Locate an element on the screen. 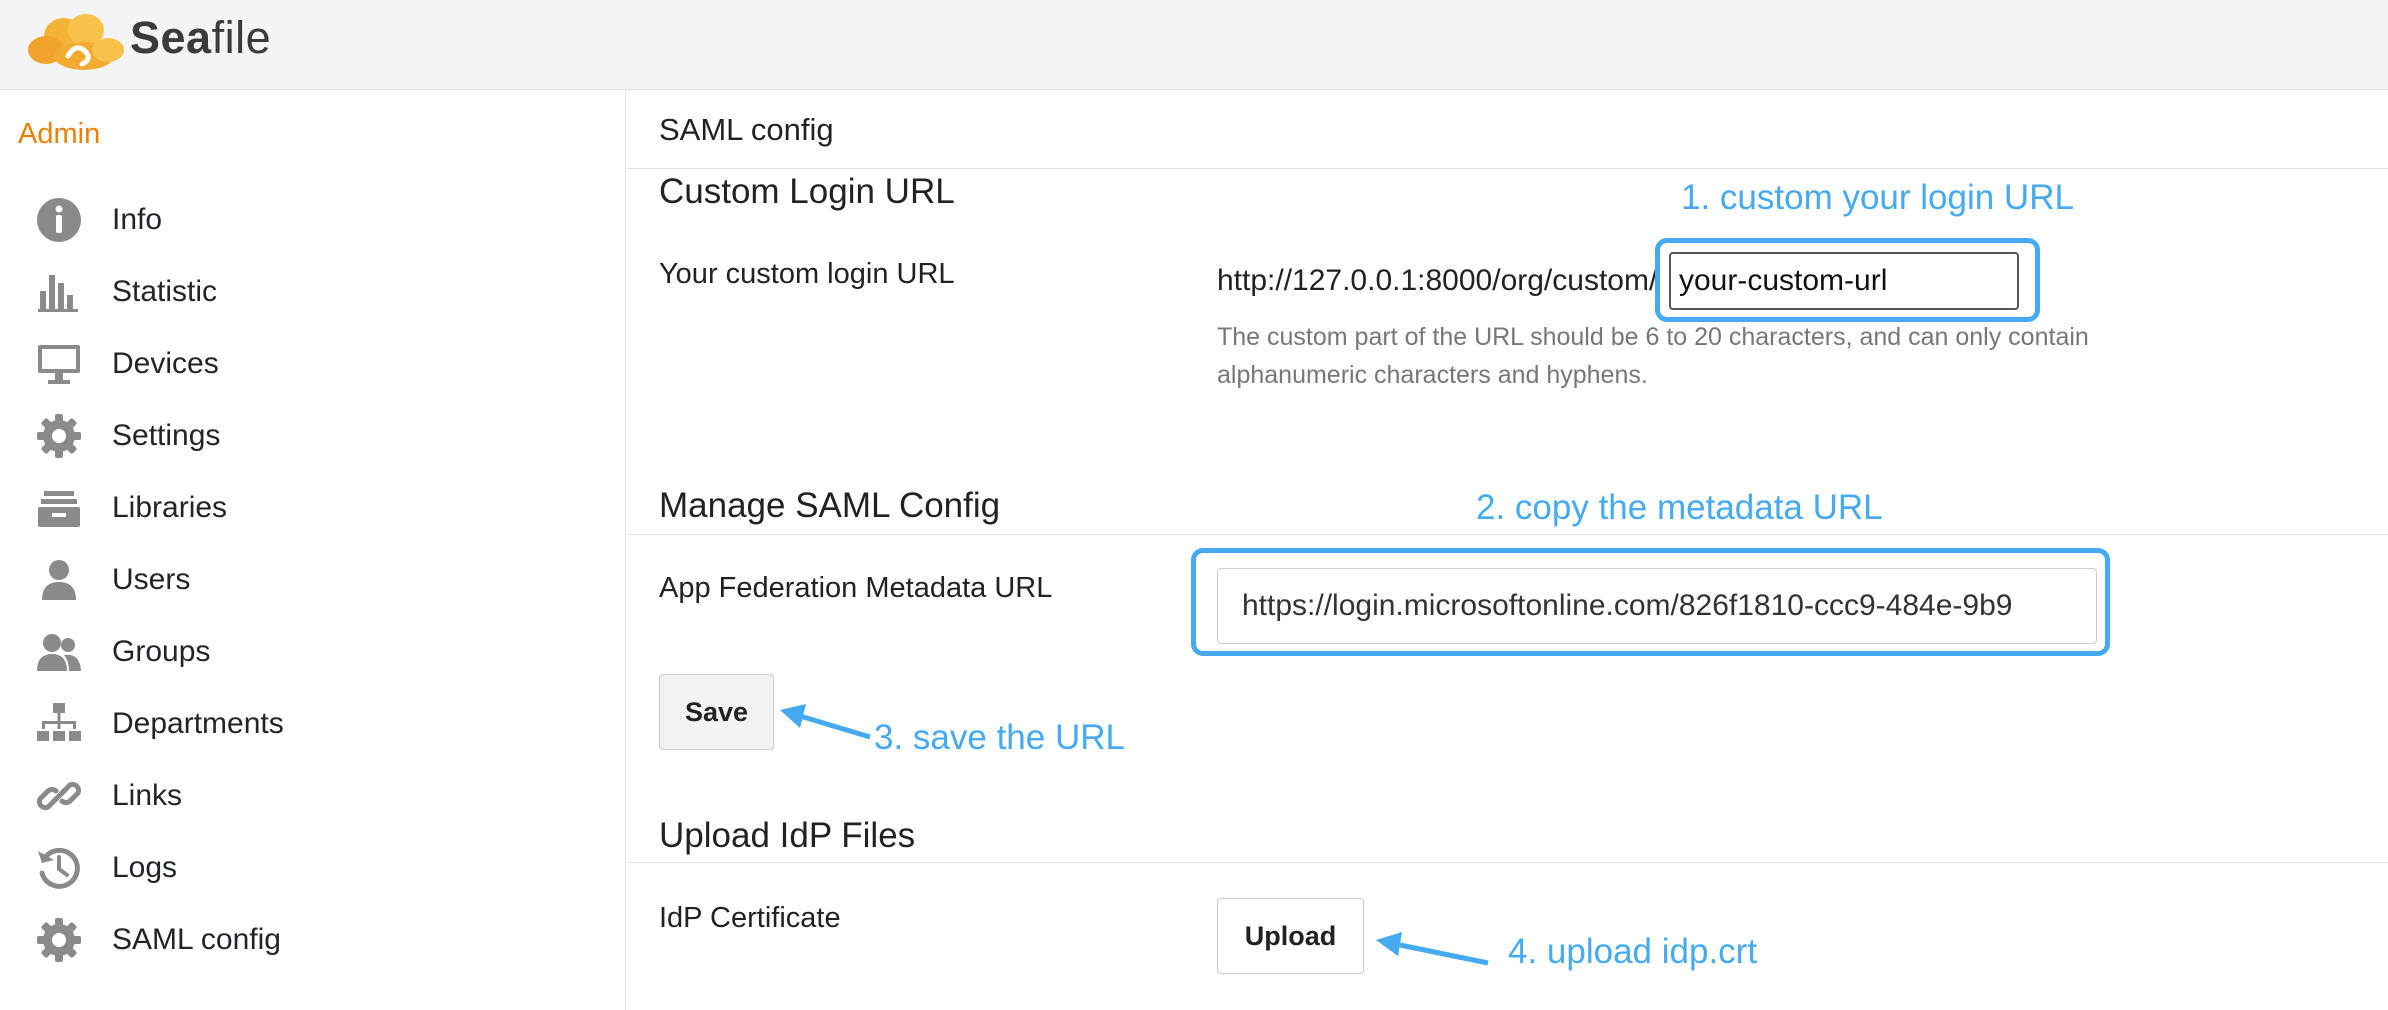  org-chart-icon is located at coordinates (59, 722).